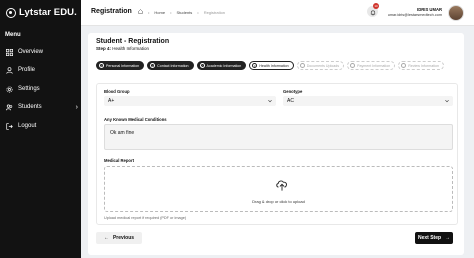 This screenshot has width=474, height=258. I want to click on genotype-select: AC, so click(368, 101).